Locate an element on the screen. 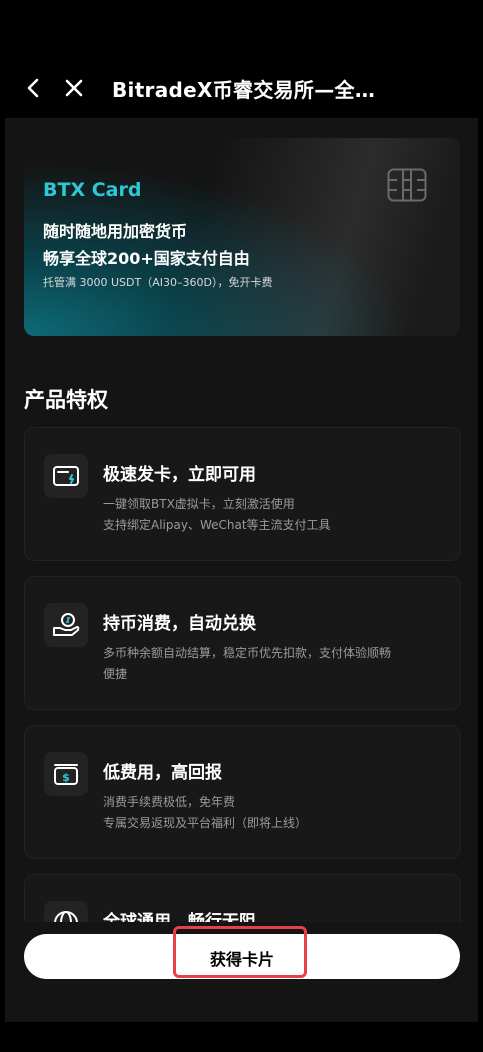 The width and height of the screenshot is (483, 1052). card-icon is located at coordinates (66, 476).